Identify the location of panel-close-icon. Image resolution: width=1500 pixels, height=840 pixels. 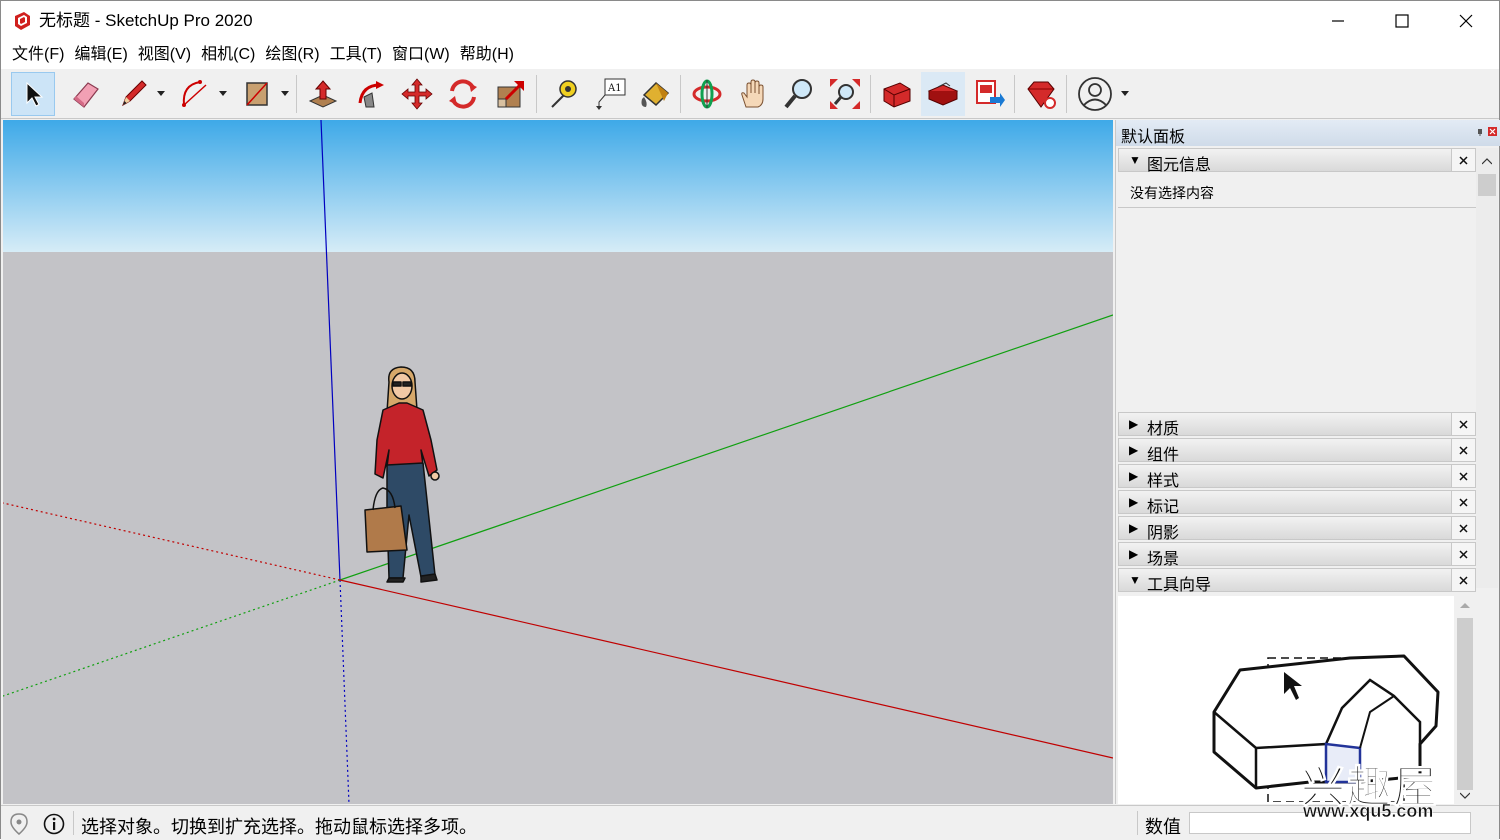
(1492, 131).